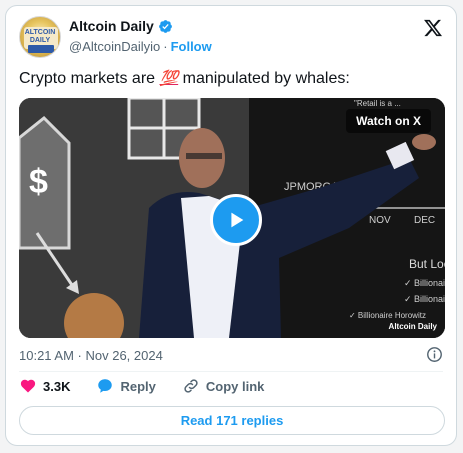  I want to click on action-bar: 3.3K Reply Copy link, so click(154, 386).